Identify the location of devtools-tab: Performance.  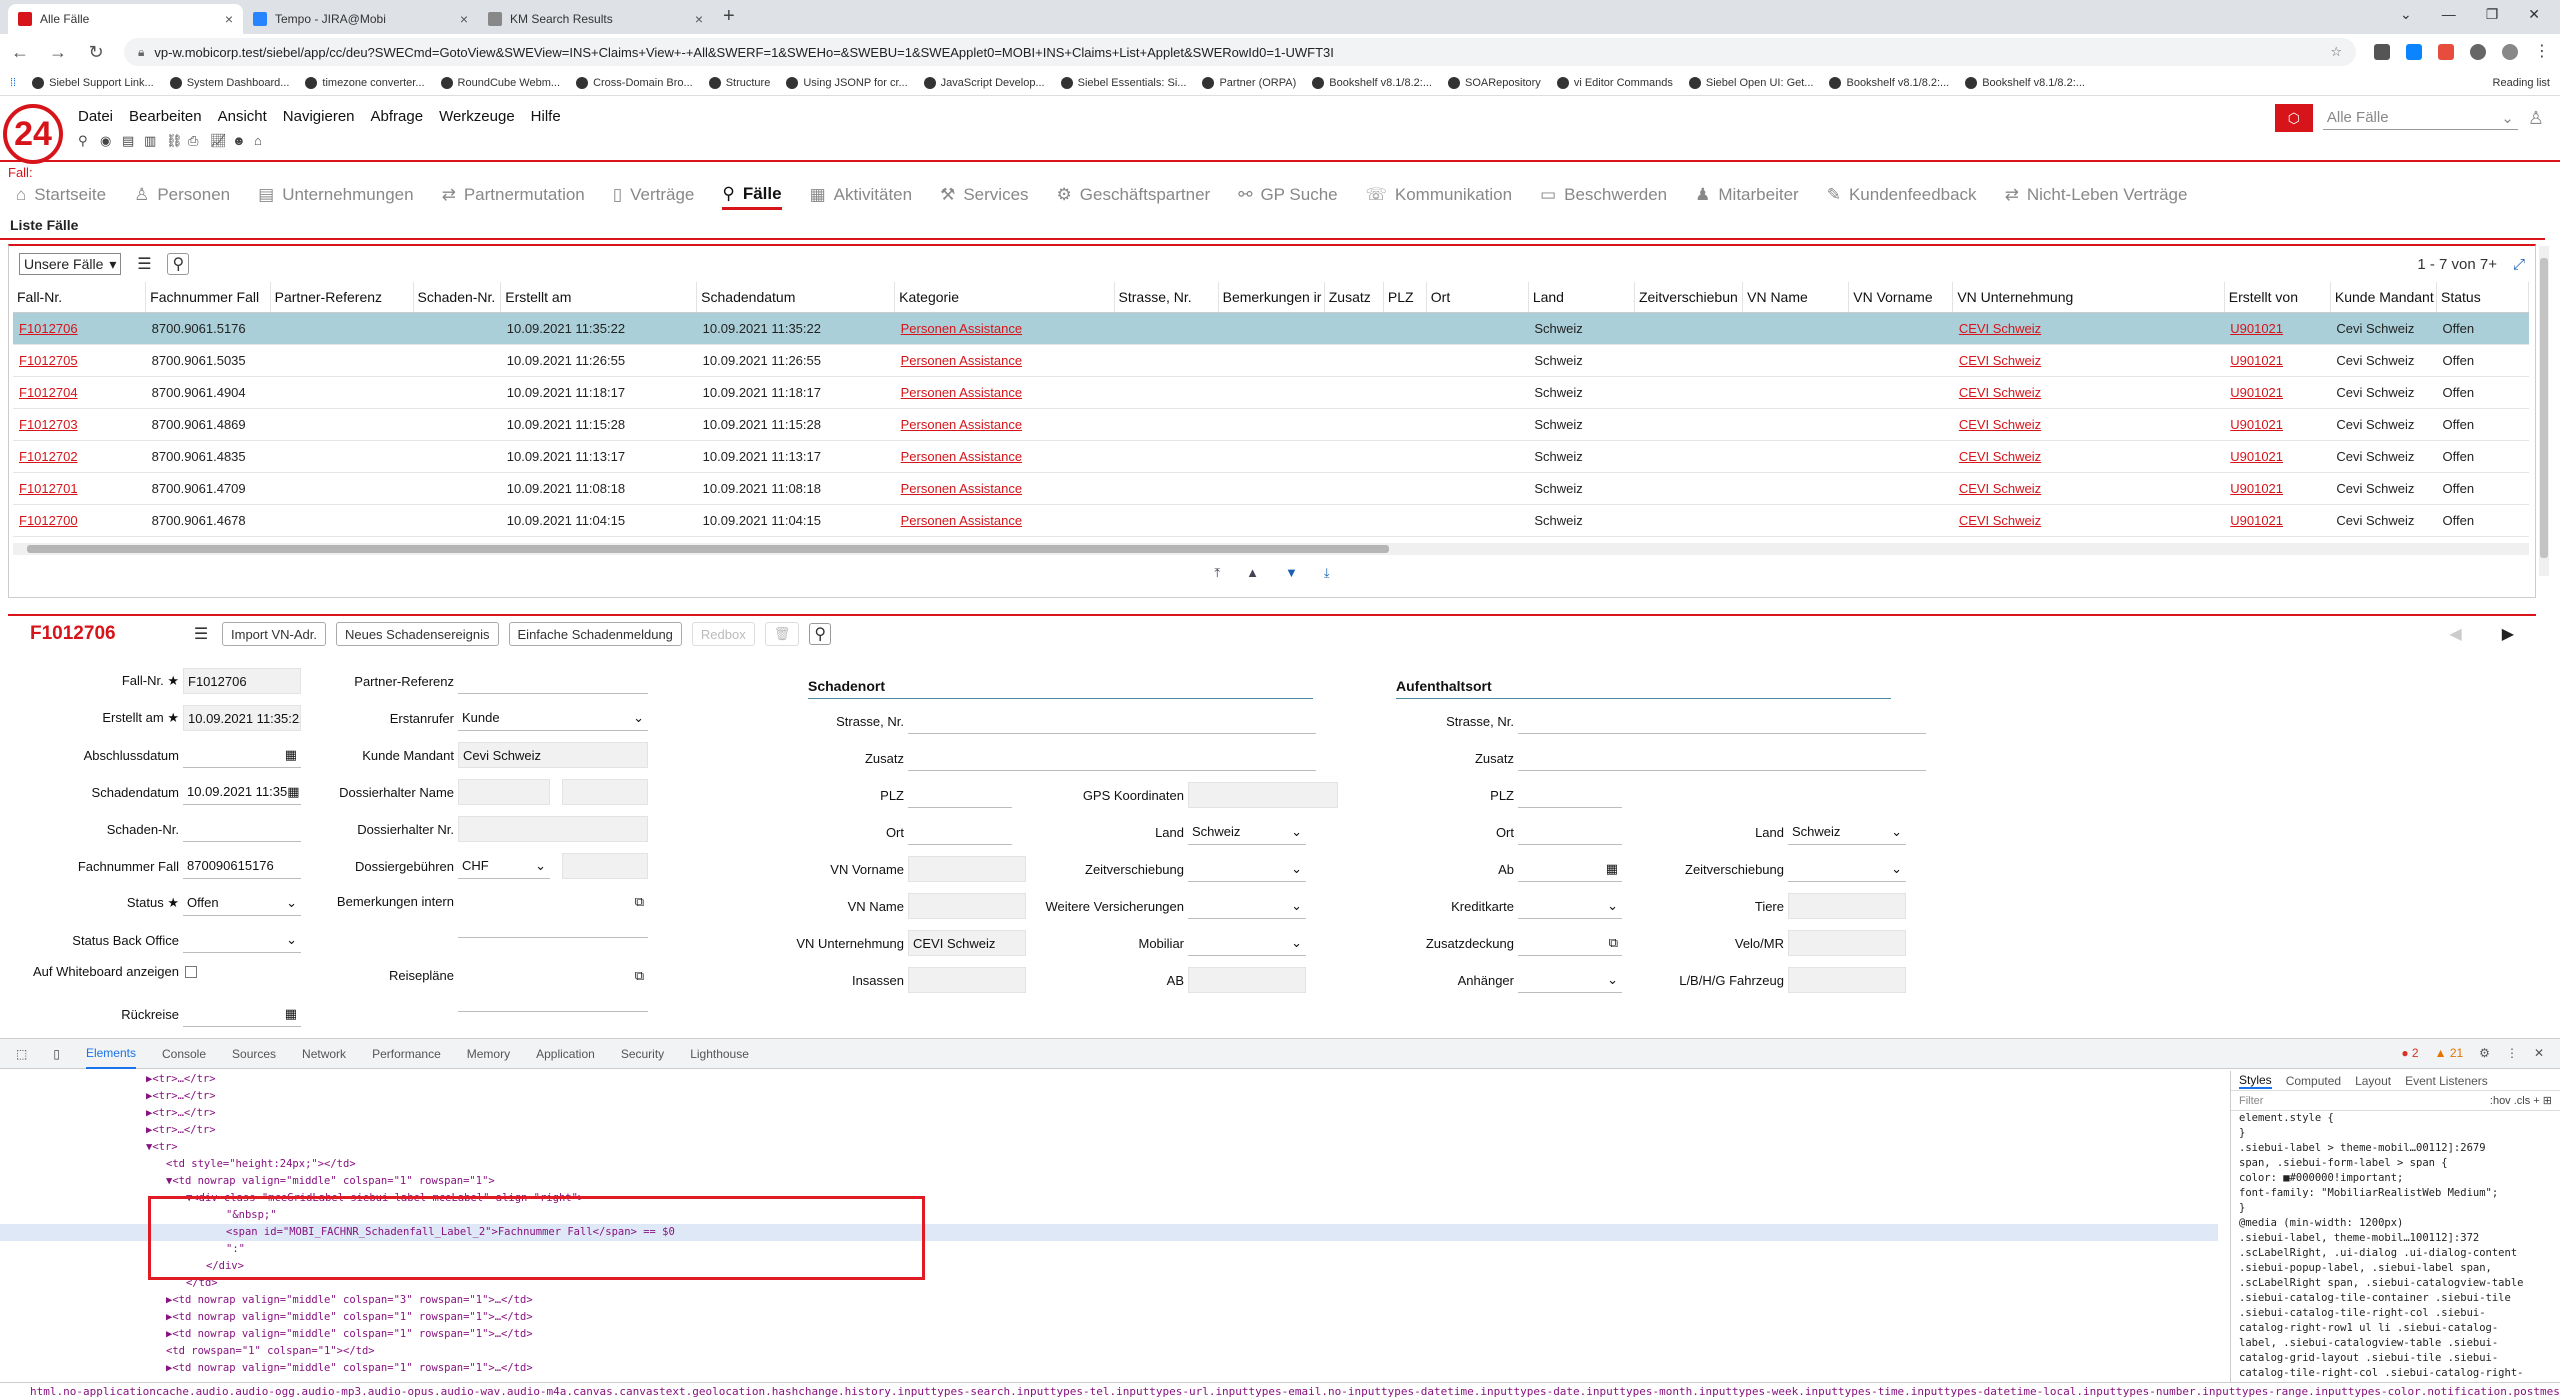
(406, 1054).